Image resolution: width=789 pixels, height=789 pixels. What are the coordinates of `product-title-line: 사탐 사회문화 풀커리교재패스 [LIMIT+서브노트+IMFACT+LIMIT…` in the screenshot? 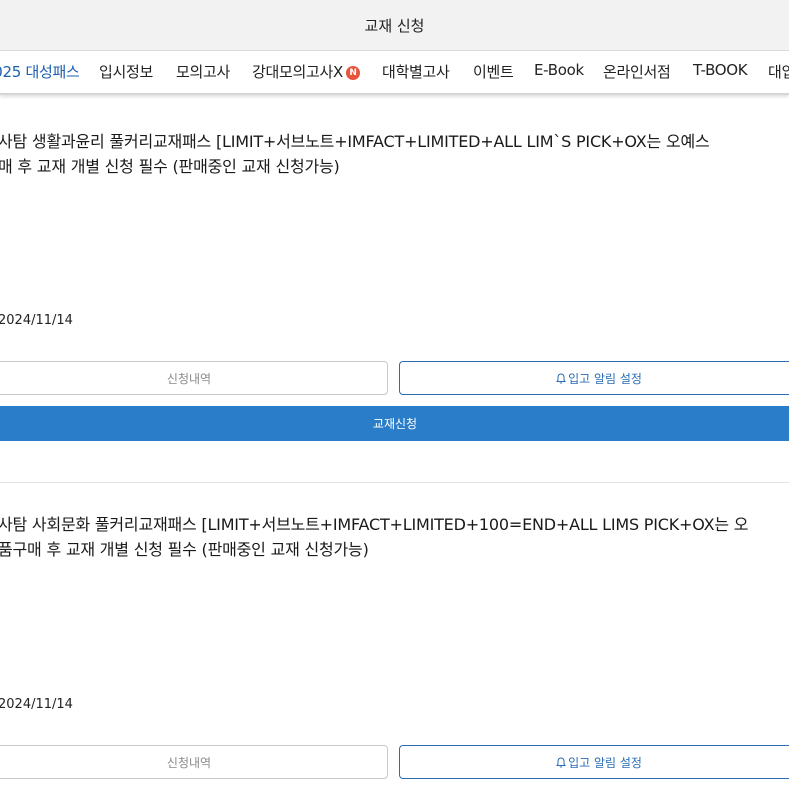 It's located at (374, 524).